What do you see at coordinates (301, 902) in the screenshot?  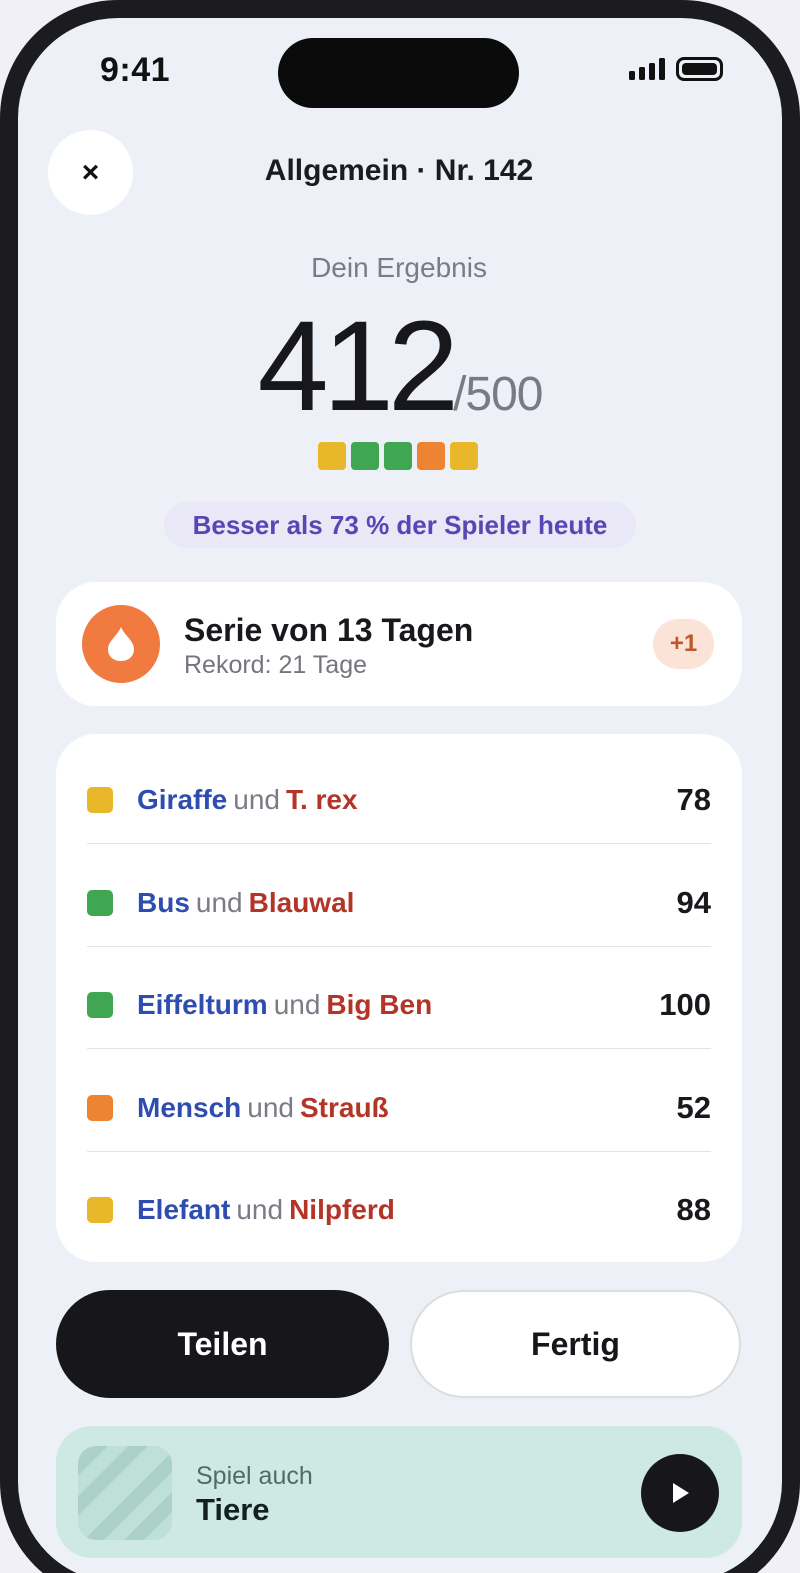 I see `round-item-b: Blauwal` at bounding box center [301, 902].